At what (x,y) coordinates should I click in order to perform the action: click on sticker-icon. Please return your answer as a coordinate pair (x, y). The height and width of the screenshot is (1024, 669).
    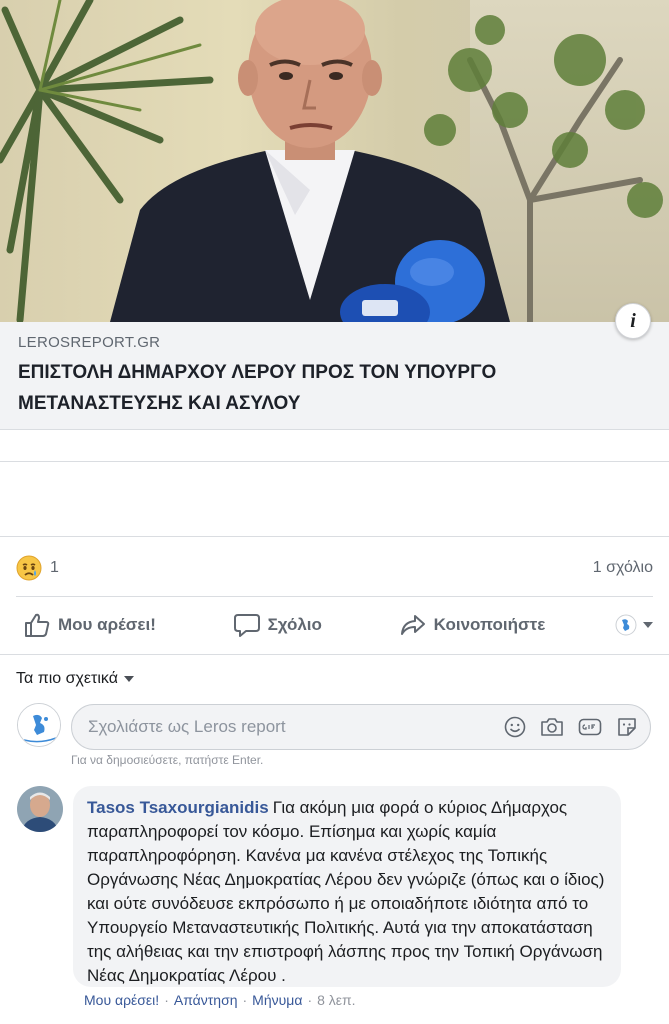
    Looking at the image, I should click on (627, 727).